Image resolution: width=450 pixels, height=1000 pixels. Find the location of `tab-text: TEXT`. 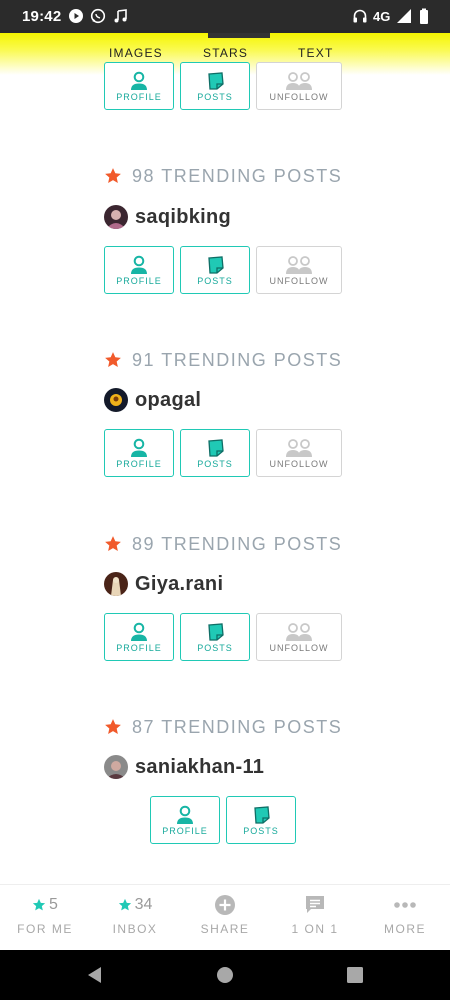

tab-text: TEXT is located at coordinates (315, 53).